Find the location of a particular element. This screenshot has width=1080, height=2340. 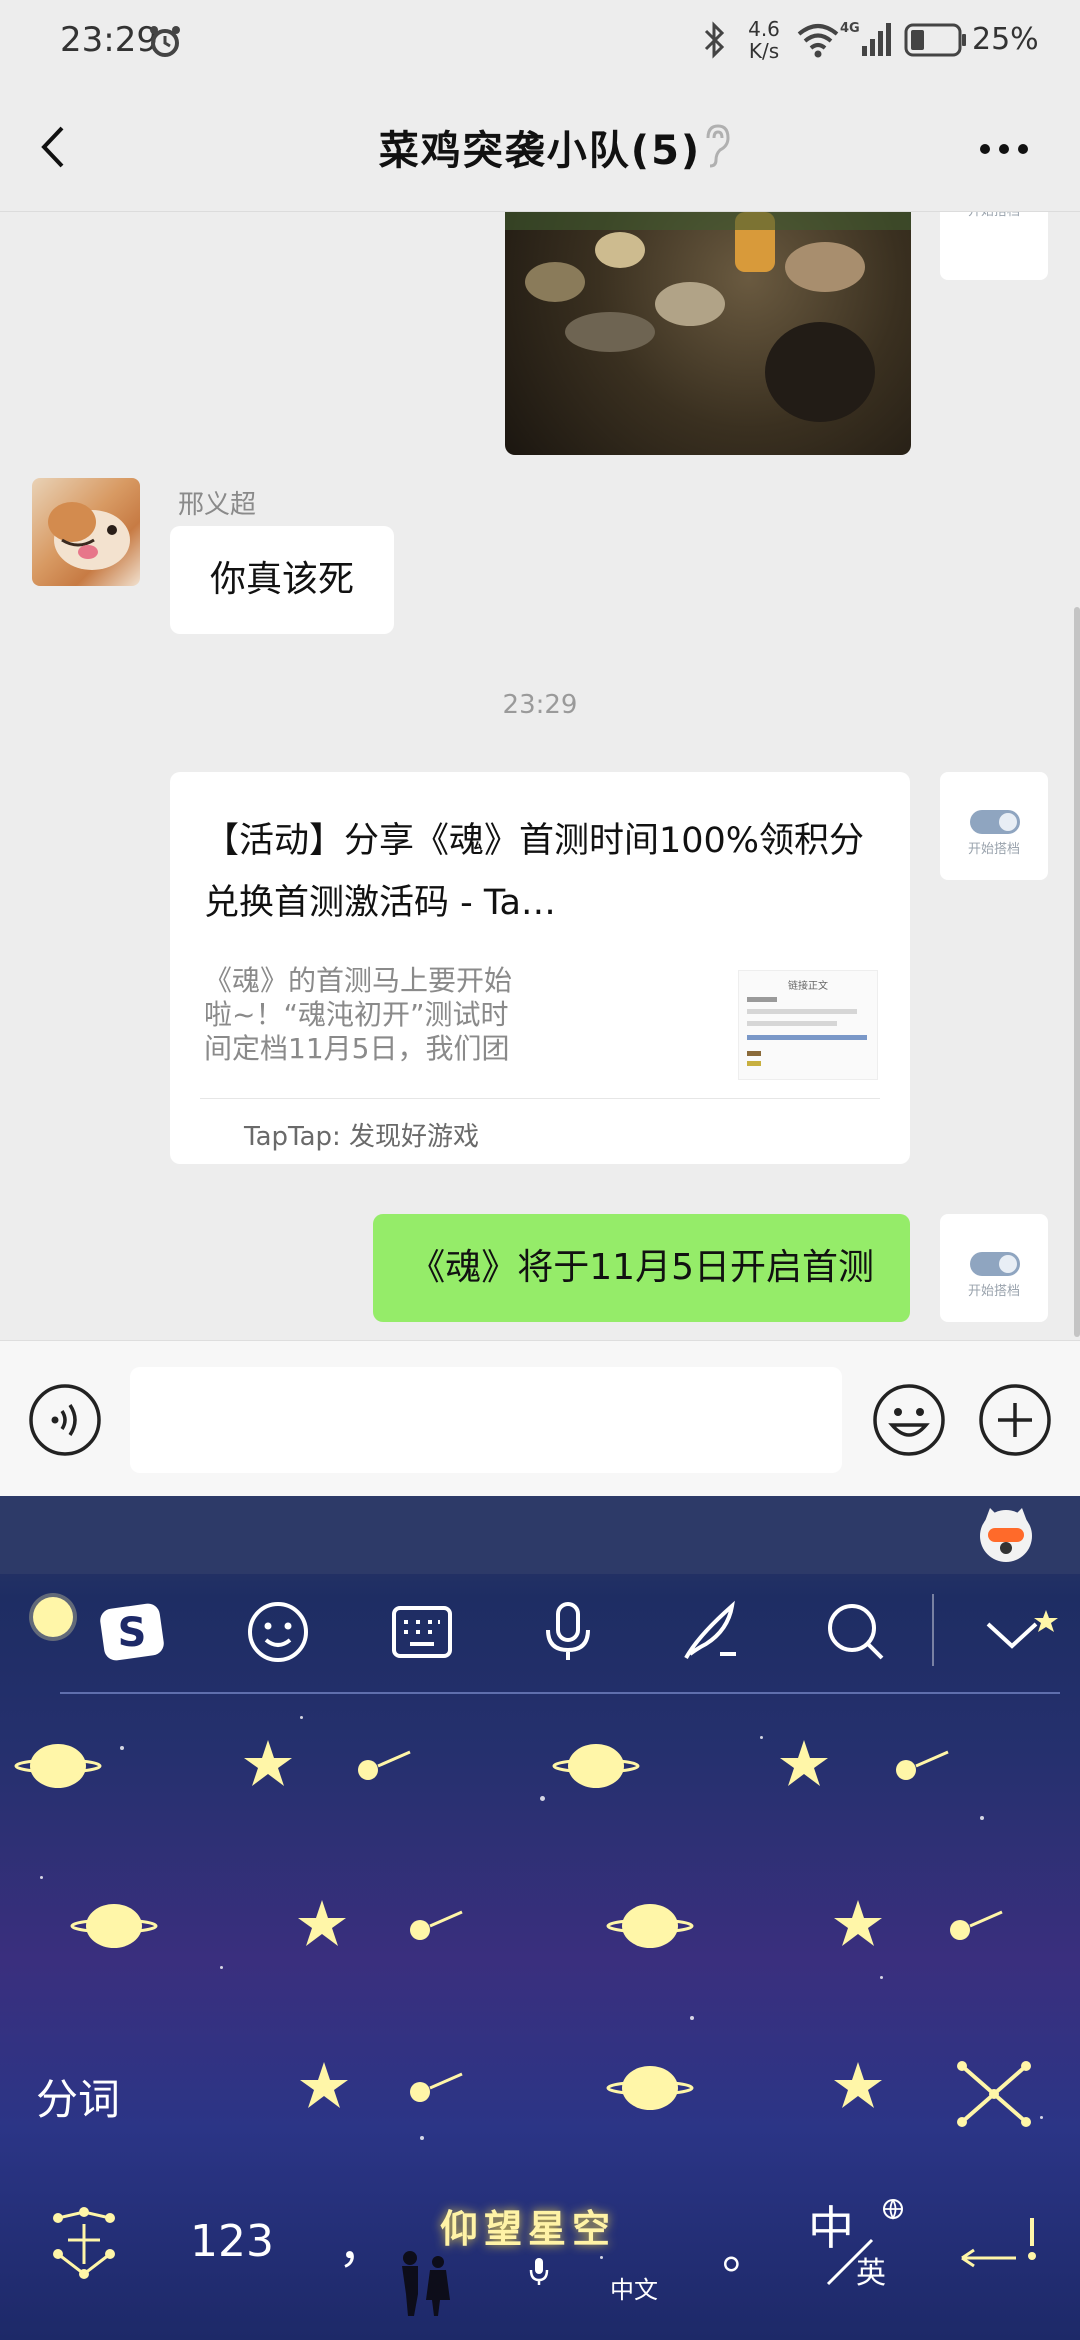

net-speed: 4.6 K/s is located at coordinates (764, 40).